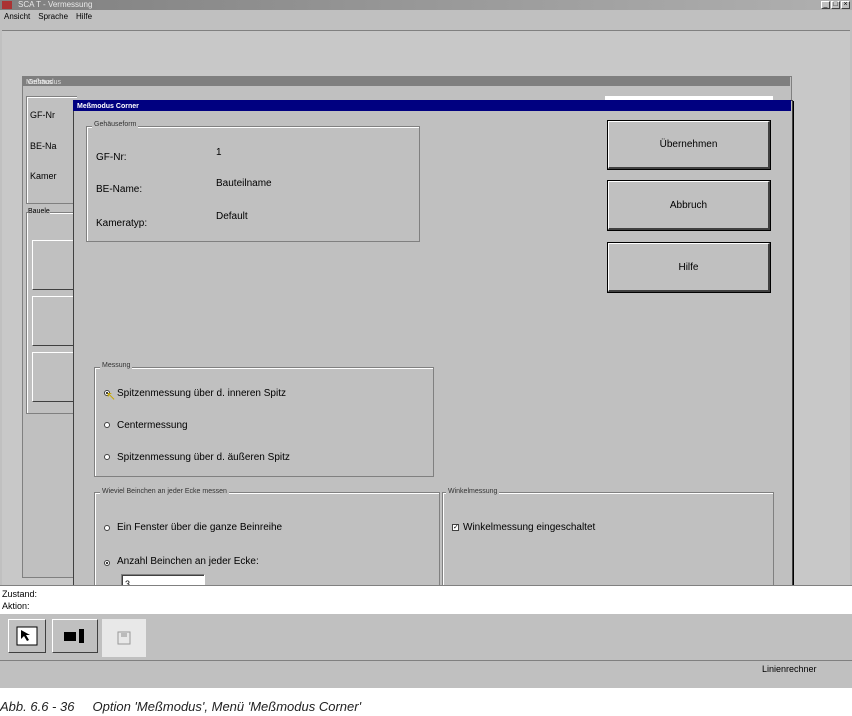 This screenshot has height=716, width=852. I want to click on dialog-title: Meßmodus Corner, so click(108, 106).